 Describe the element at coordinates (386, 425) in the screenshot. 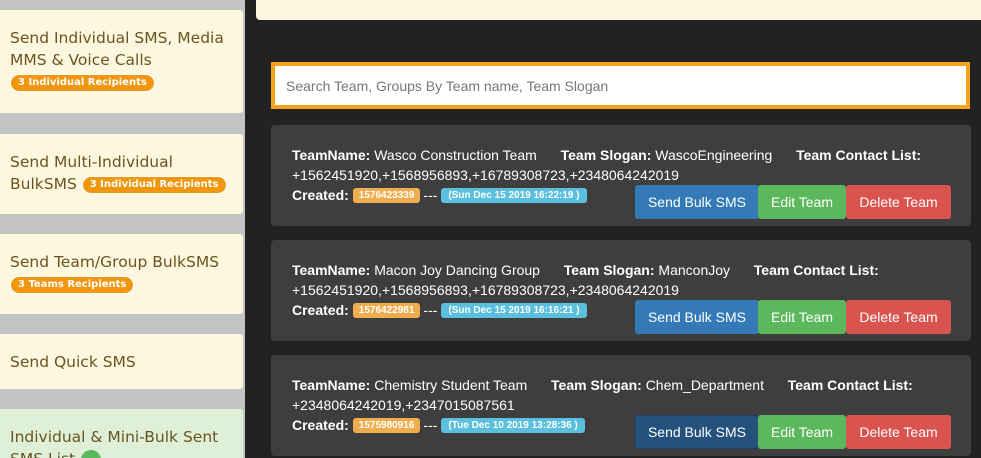

I see `timestamp-badge: 1575980916` at that location.